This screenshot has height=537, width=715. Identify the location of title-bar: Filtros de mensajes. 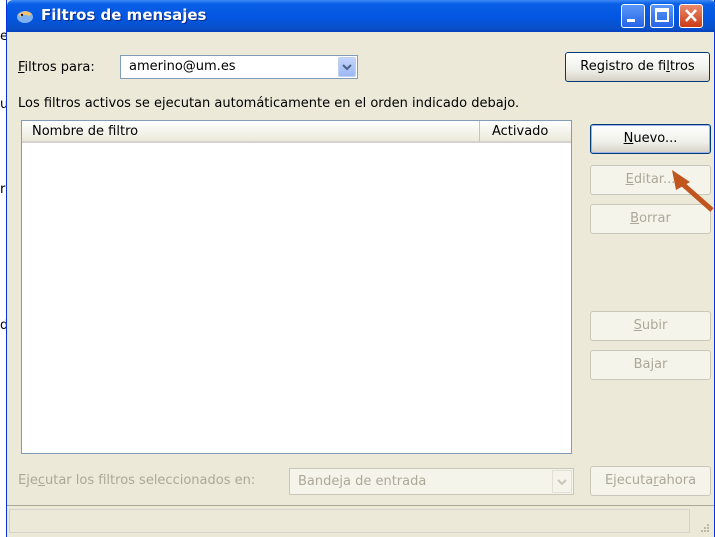
(361, 16).